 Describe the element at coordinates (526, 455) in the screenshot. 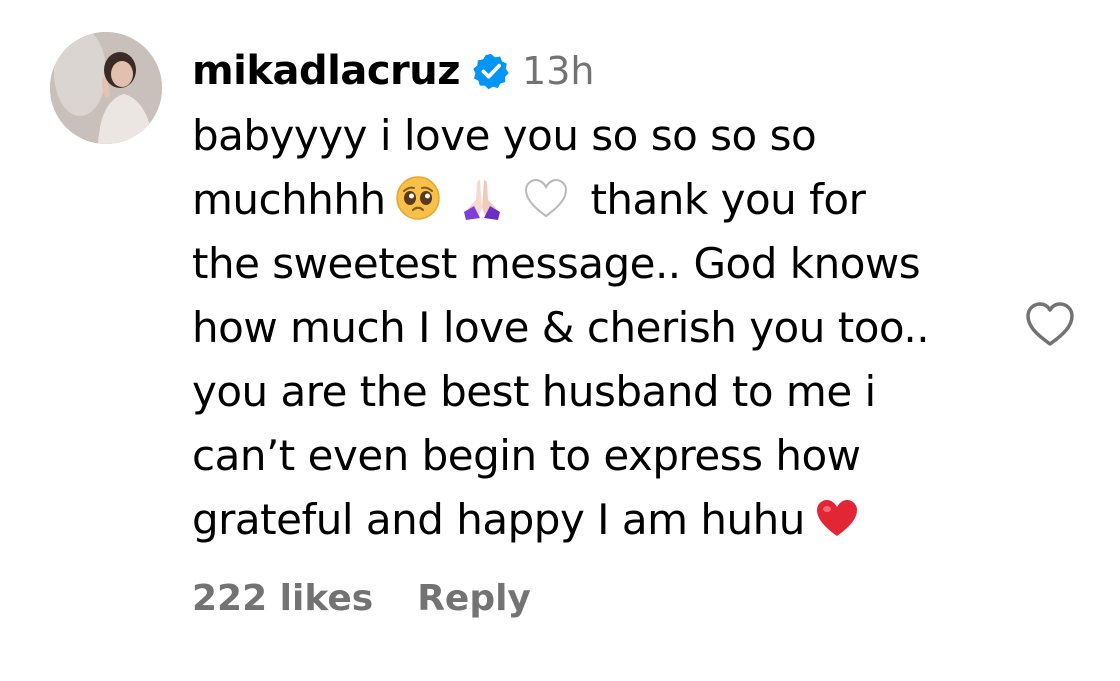

I see `comment-line: can’t even begin to express how` at that location.